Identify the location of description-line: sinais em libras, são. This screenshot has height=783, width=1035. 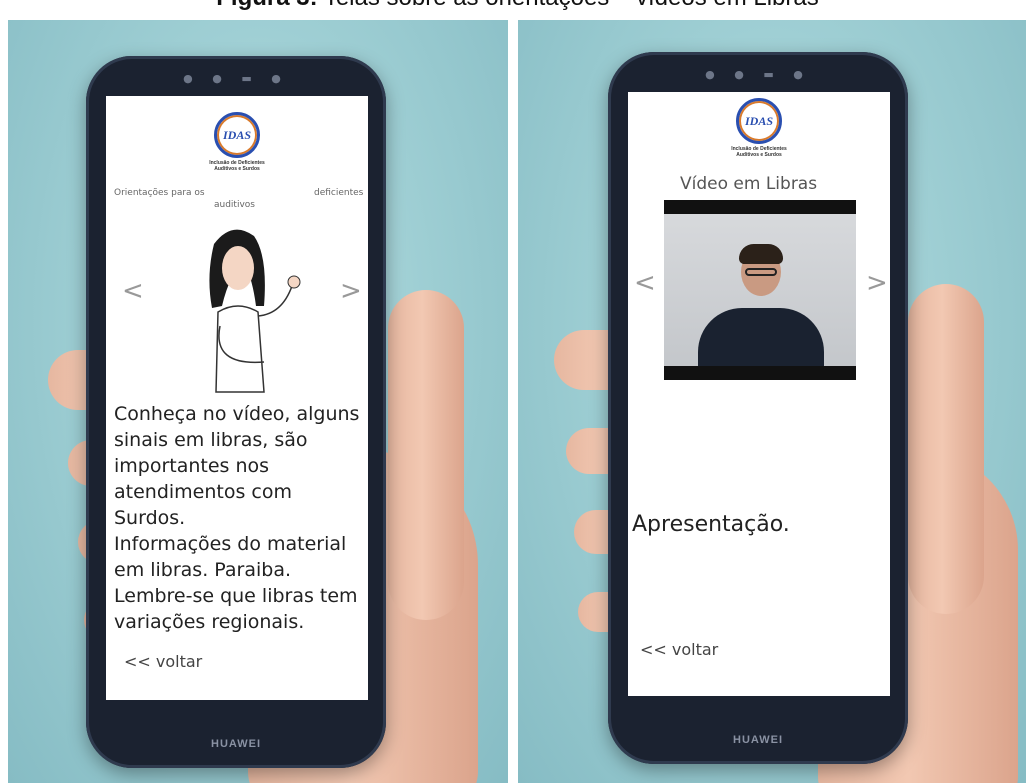
(211, 440).